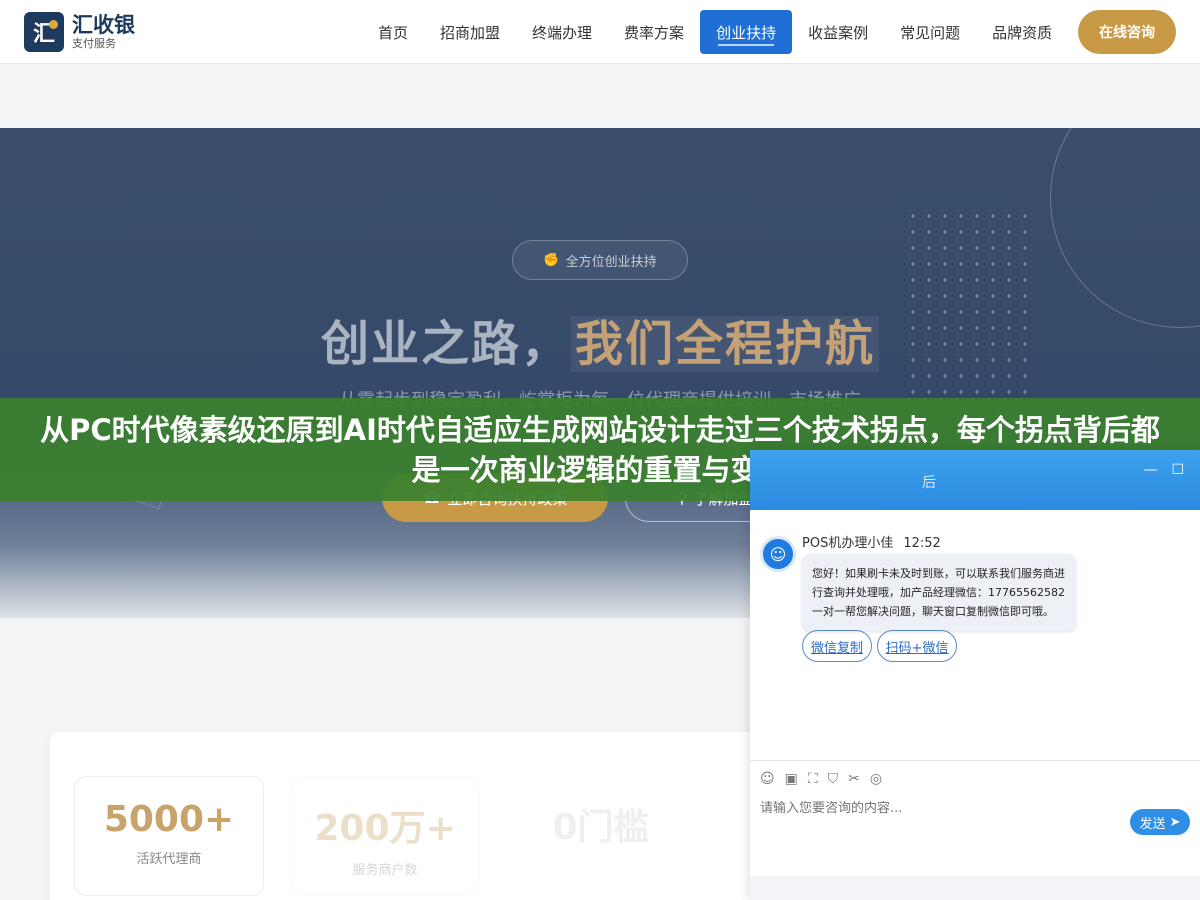  What do you see at coordinates (1175, 822) in the screenshot?
I see `send-arrow-icon: ➤` at bounding box center [1175, 822].